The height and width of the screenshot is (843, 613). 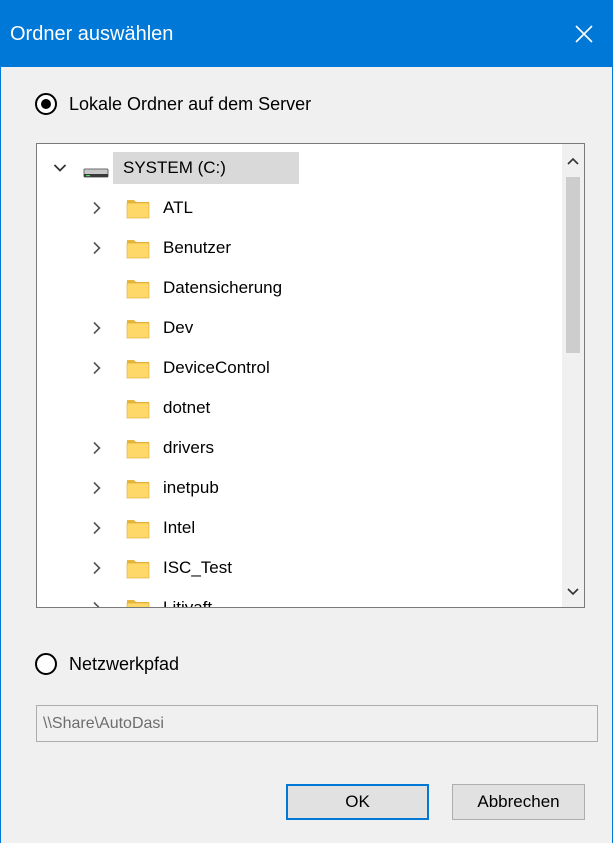 What do you see at coordinates (306, 33) in the screenshot?
I see `title-bar: Ordner auswählen` at bounding box center [306, 33].